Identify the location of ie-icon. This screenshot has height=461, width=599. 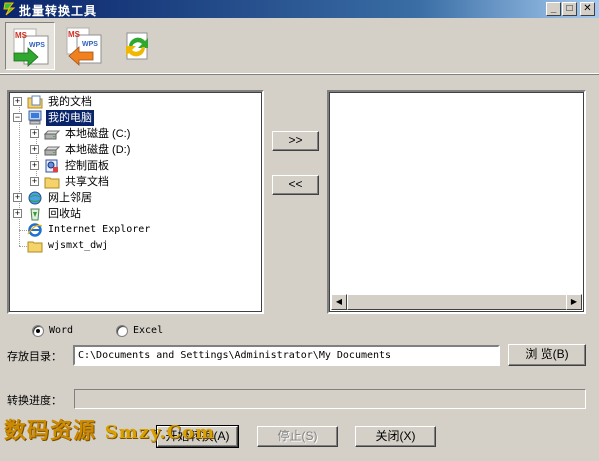
(35, 230).